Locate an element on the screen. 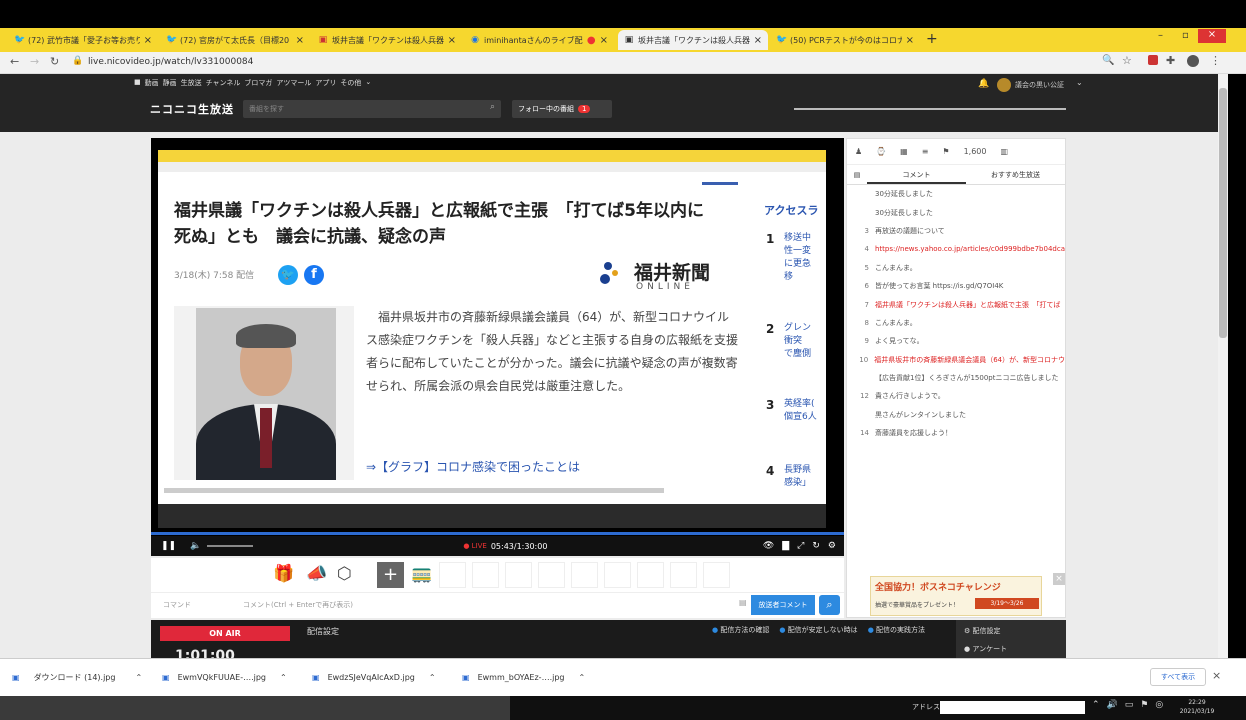 This screenshot has height=720, width=1246. following-programs-button: フォロー中の番組 1 is located at coordinates (562, 109).